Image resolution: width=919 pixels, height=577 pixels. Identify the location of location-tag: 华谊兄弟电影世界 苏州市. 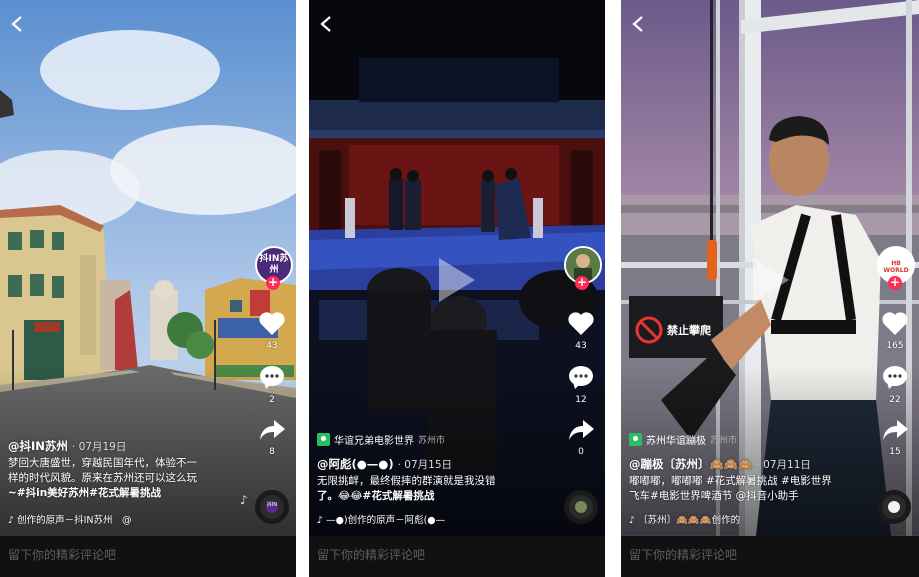
(381, 439).